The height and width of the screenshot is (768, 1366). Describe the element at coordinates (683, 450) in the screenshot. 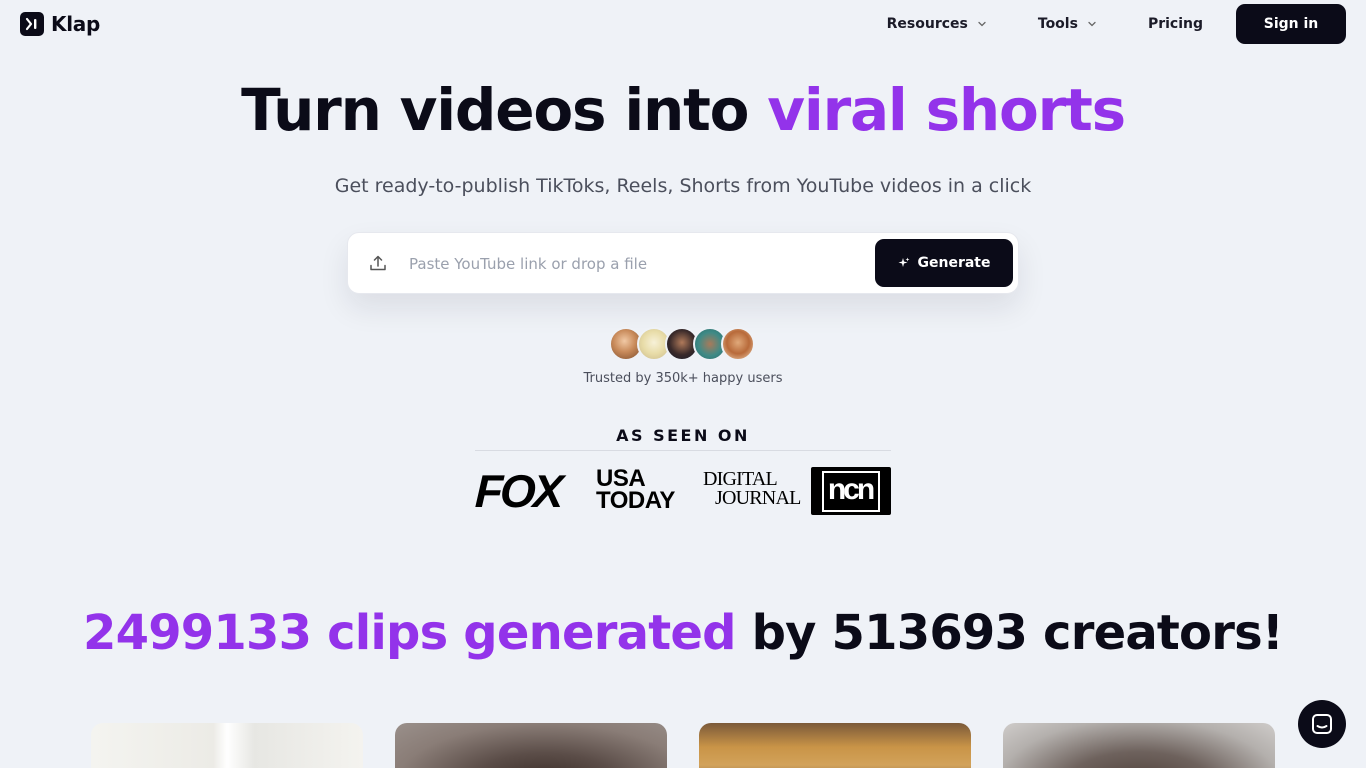

I see `divider` at that location.